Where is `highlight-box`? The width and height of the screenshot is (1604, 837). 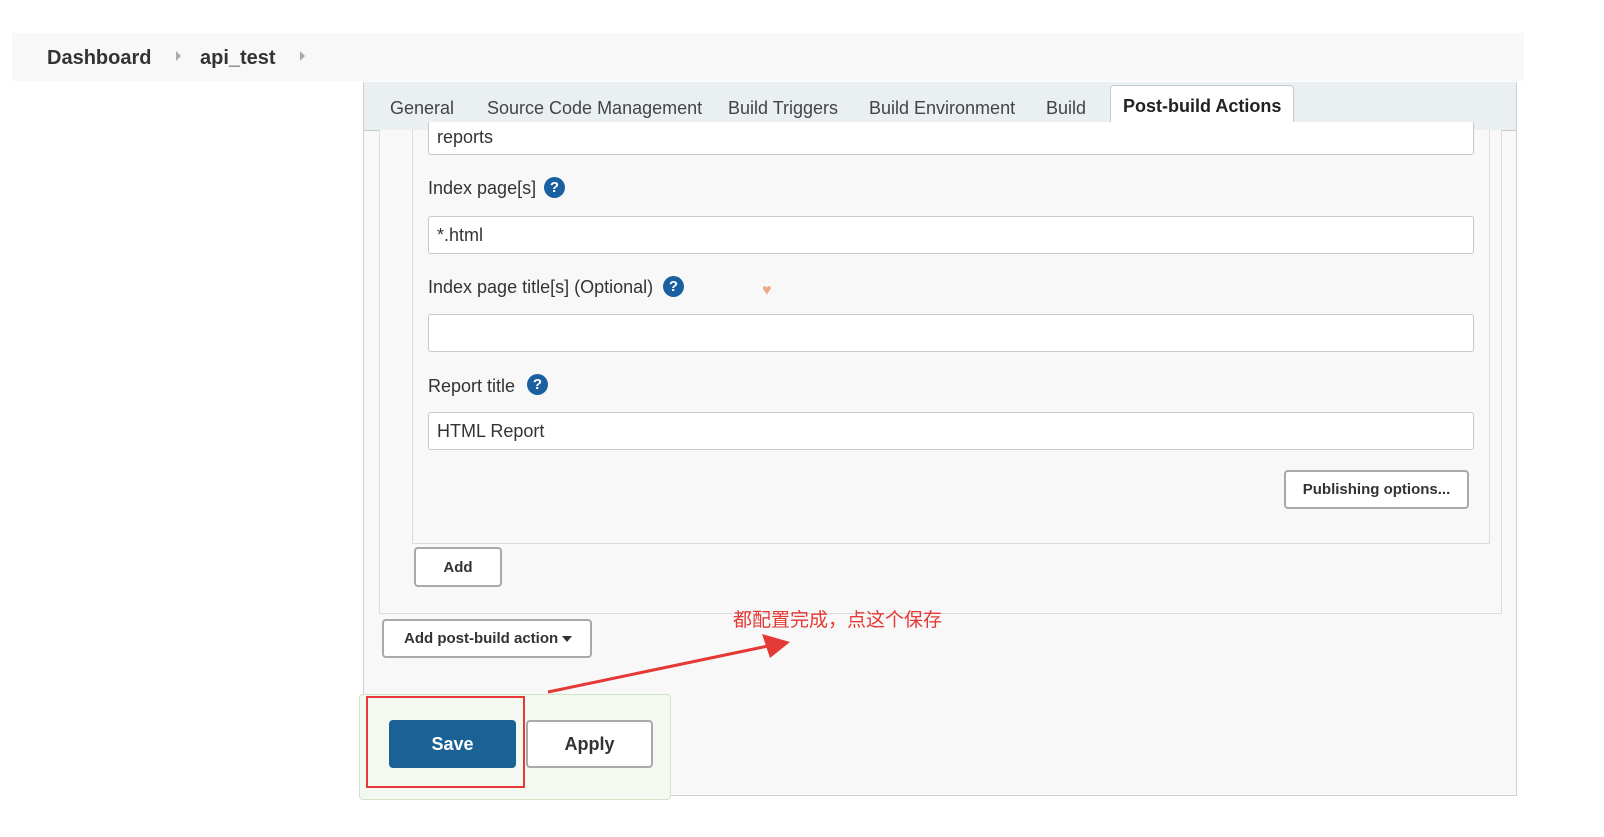
highlight-box is located at coordinates (445, 742).